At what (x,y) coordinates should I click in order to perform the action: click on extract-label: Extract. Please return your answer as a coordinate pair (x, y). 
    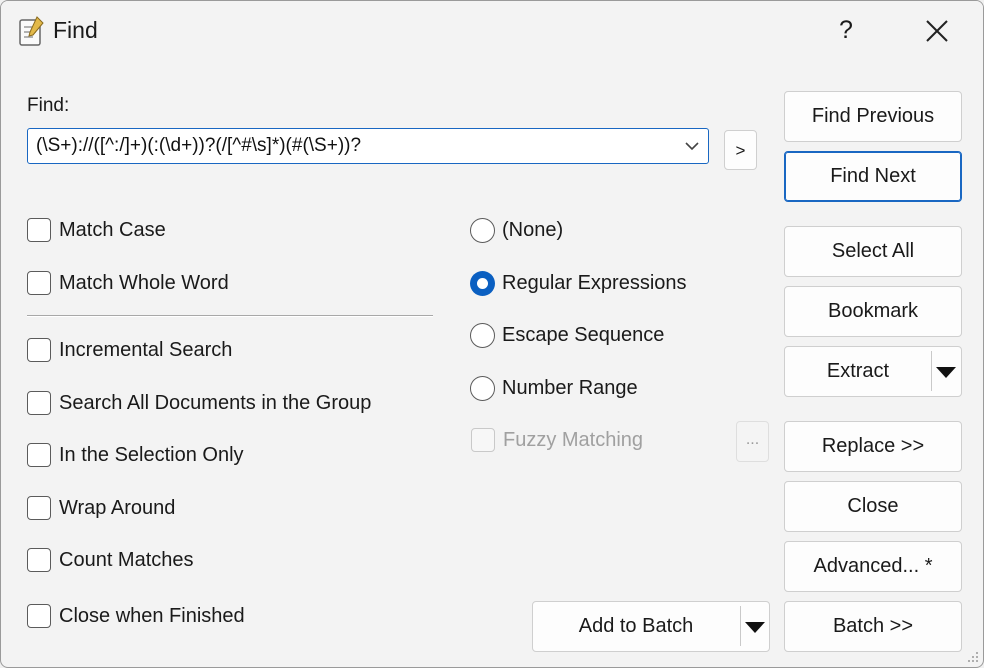
    Looking at the image, I should click on (858, 371).